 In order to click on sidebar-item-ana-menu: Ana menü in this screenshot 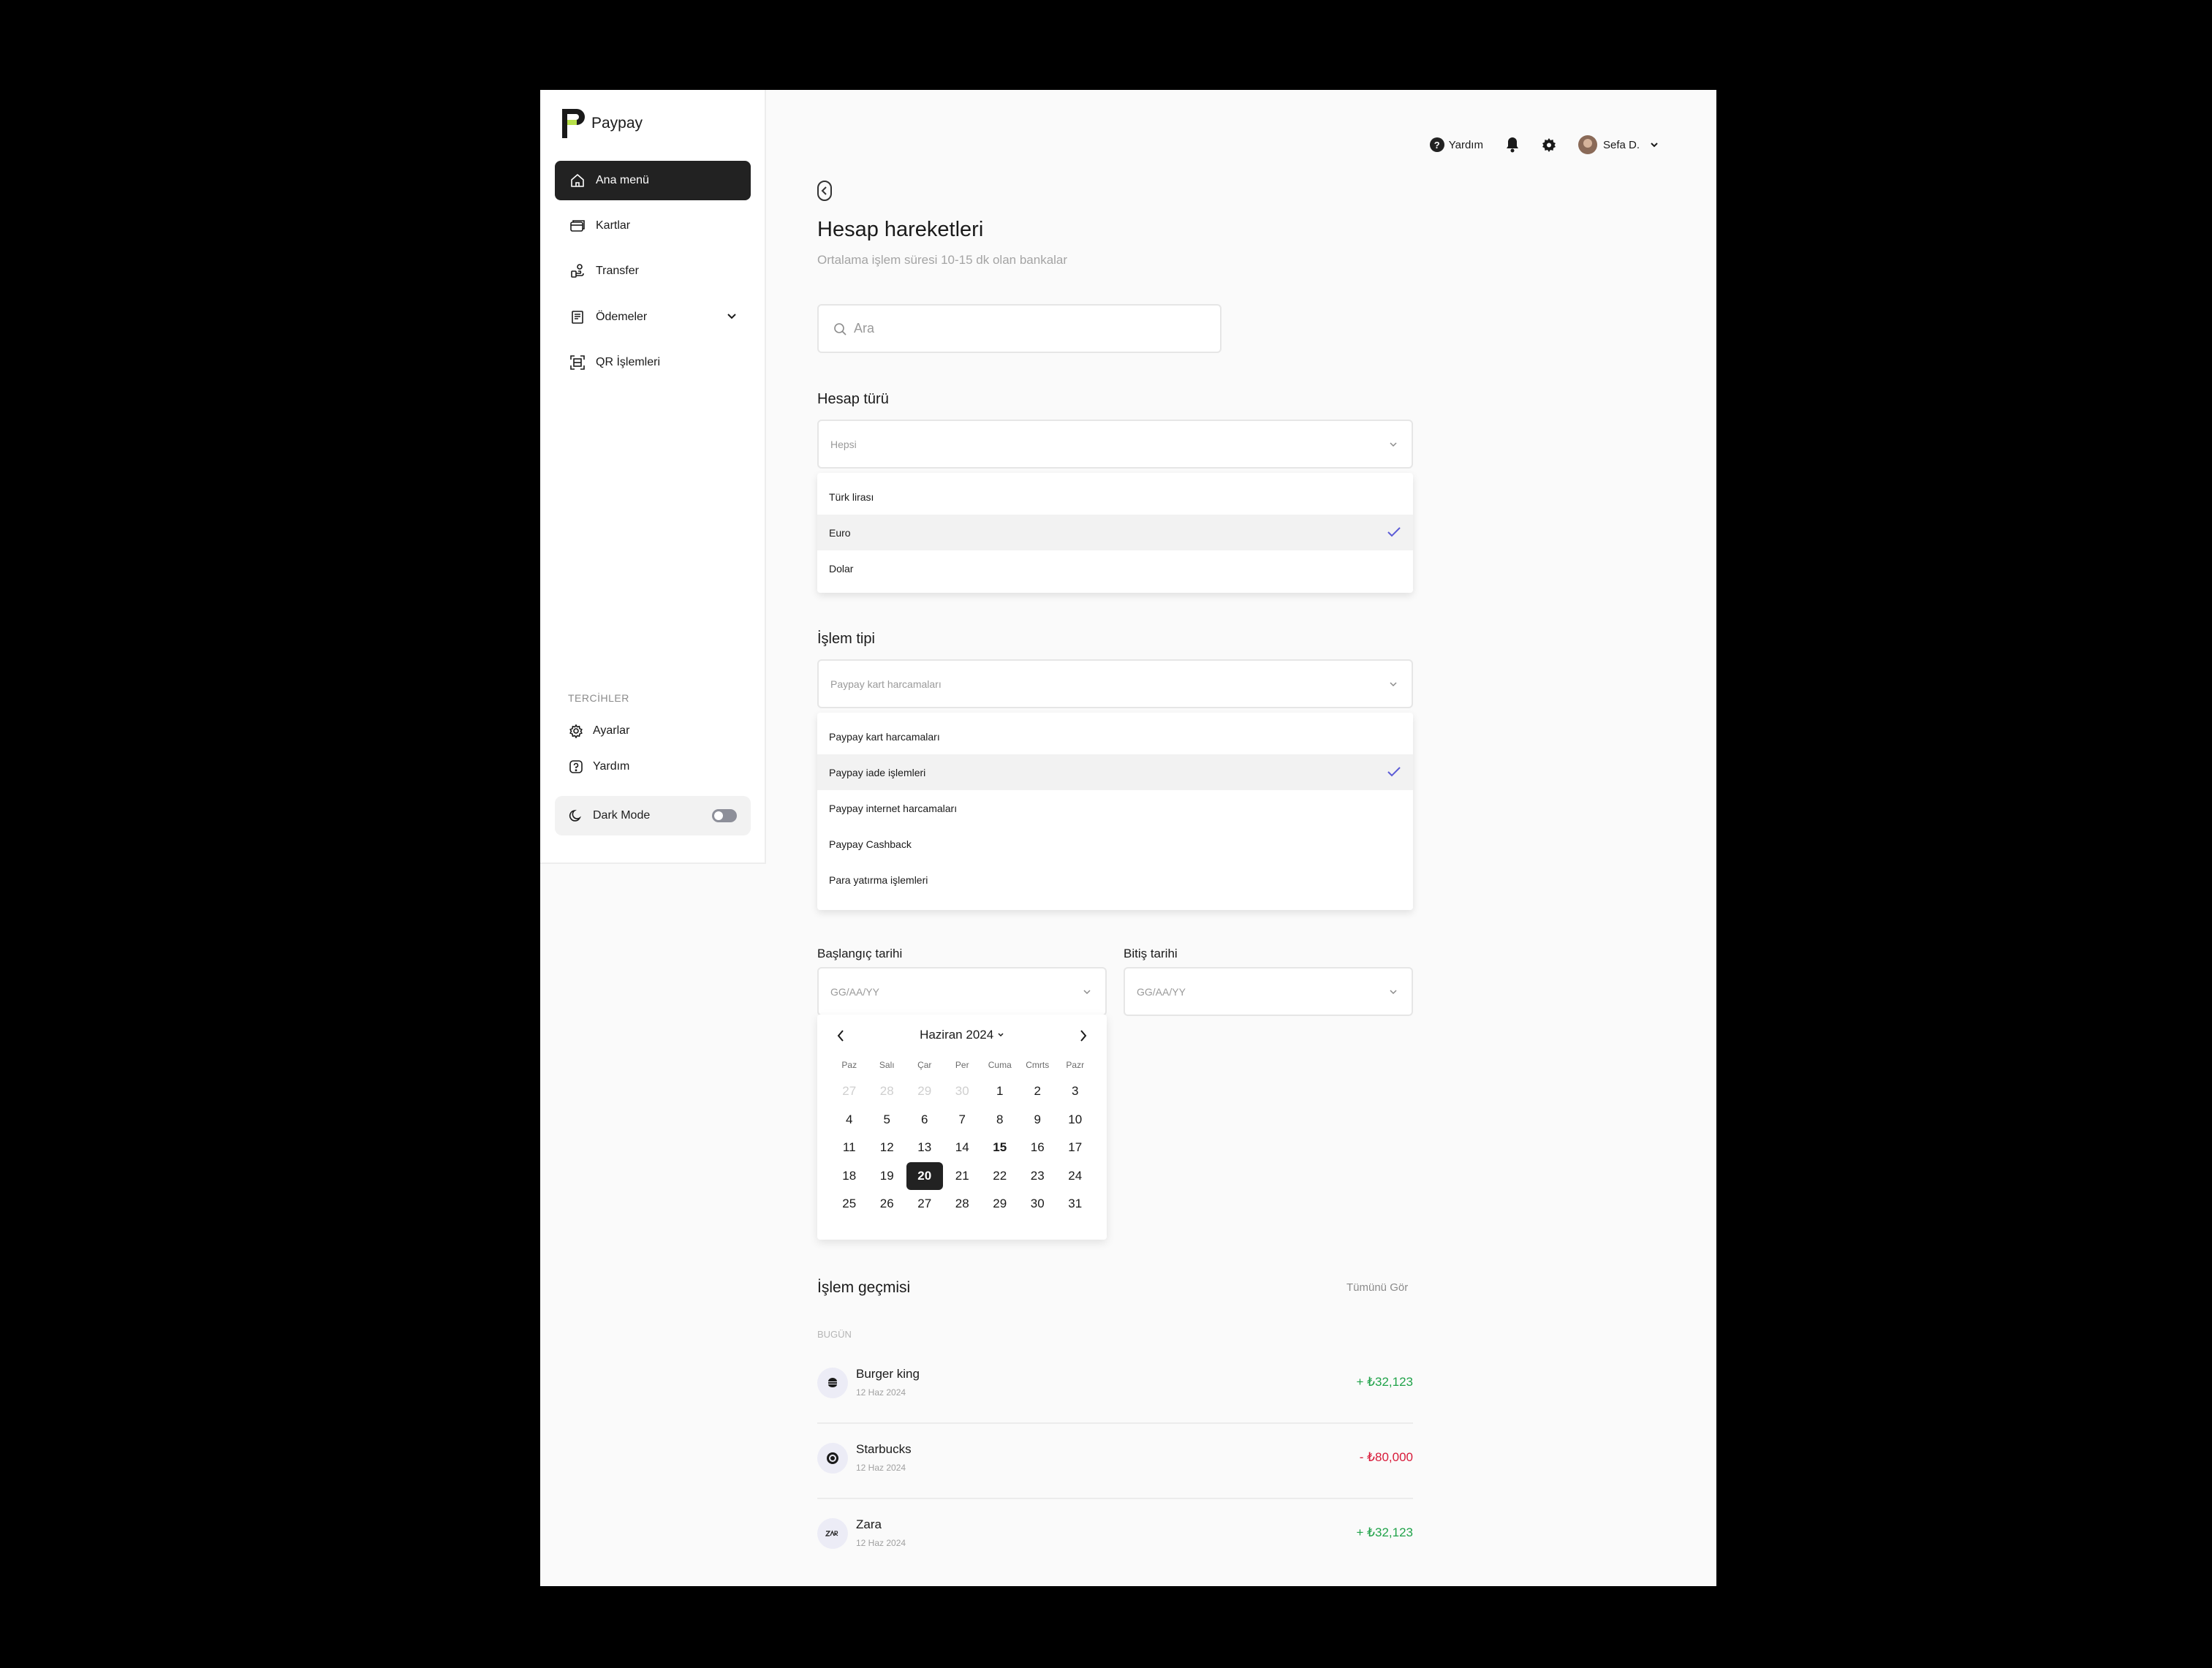, I will do `click(653, 180)`.